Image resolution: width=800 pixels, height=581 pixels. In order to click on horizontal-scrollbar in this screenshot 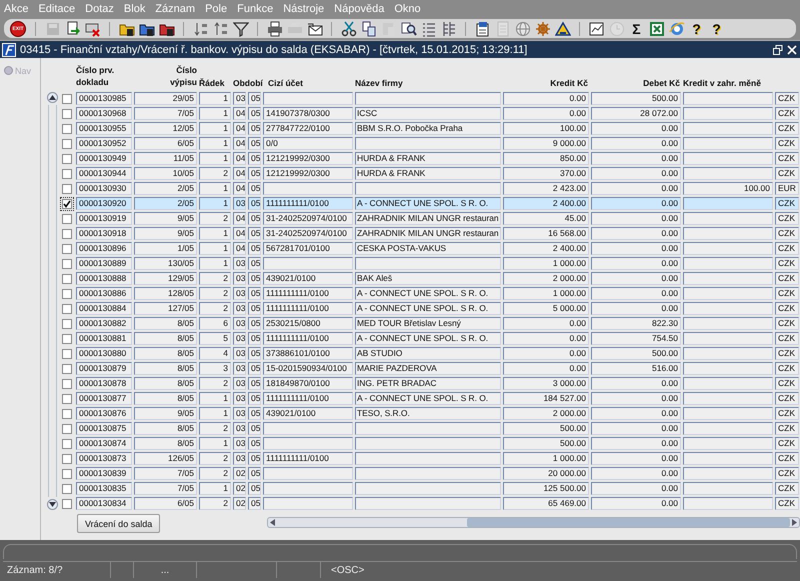, I will do `click(533, 522)`.